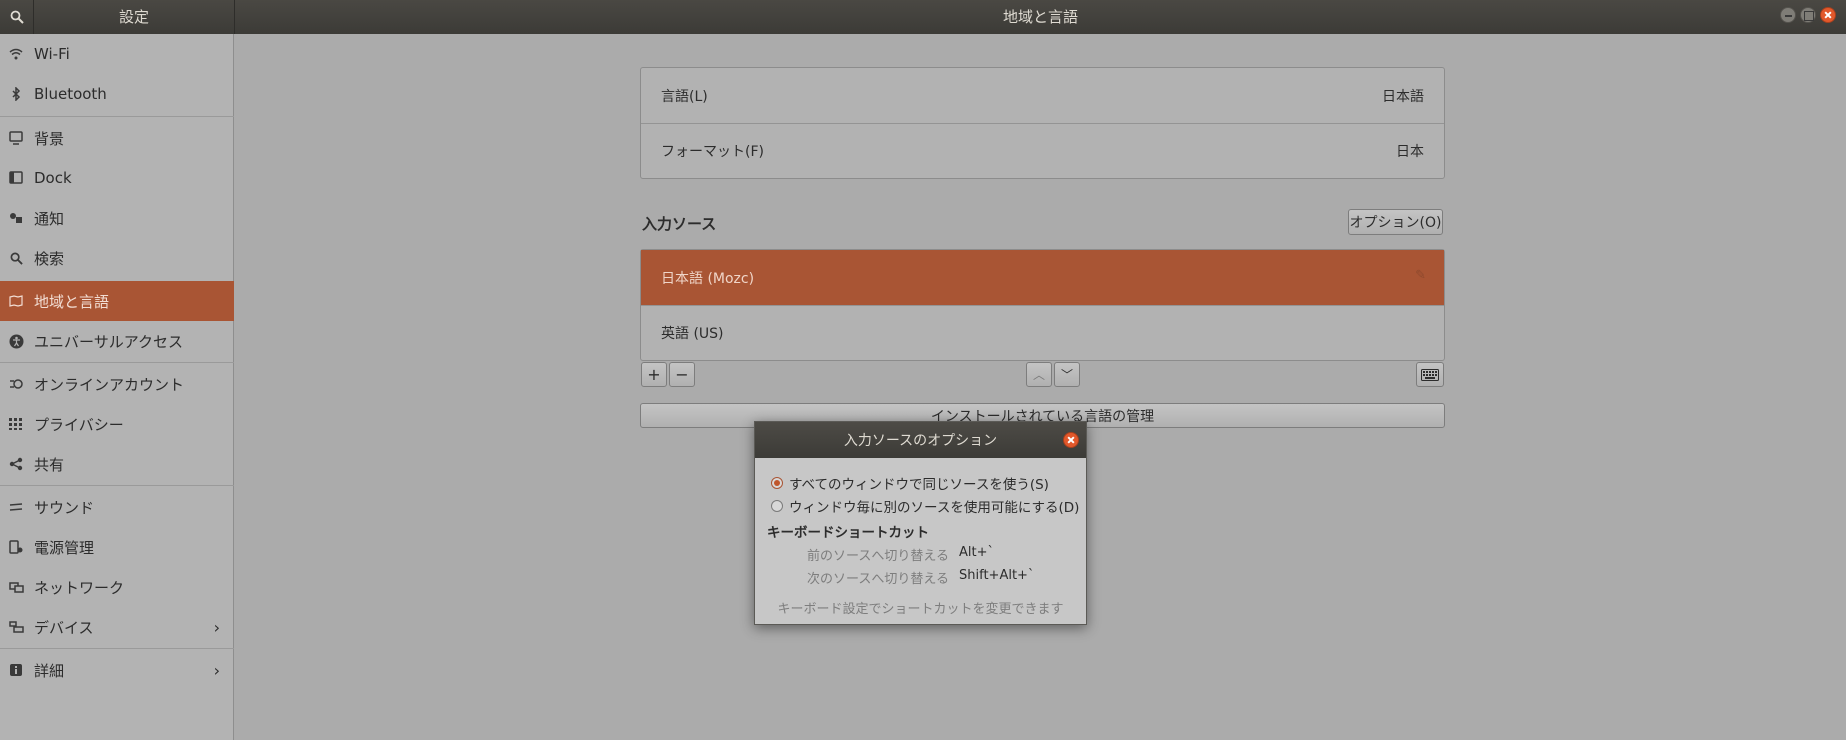 The width and height of the screenshot is (1846, 740). I want to click on language-row: 言語(L) 日本語, so click(1042, 95).